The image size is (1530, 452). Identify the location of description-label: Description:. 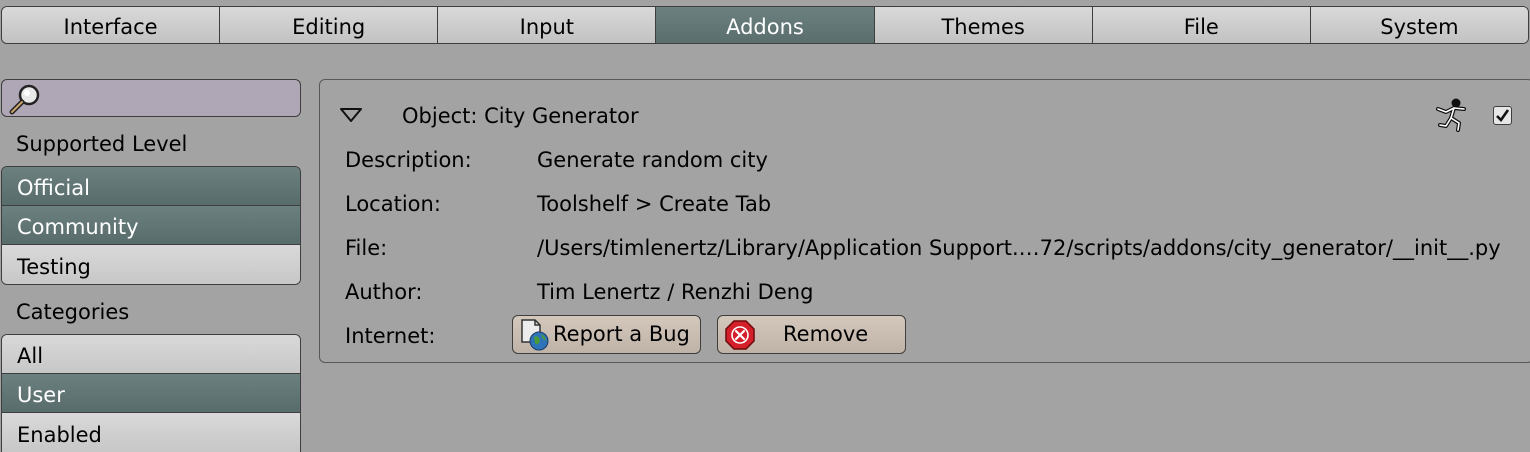
(408, 160).